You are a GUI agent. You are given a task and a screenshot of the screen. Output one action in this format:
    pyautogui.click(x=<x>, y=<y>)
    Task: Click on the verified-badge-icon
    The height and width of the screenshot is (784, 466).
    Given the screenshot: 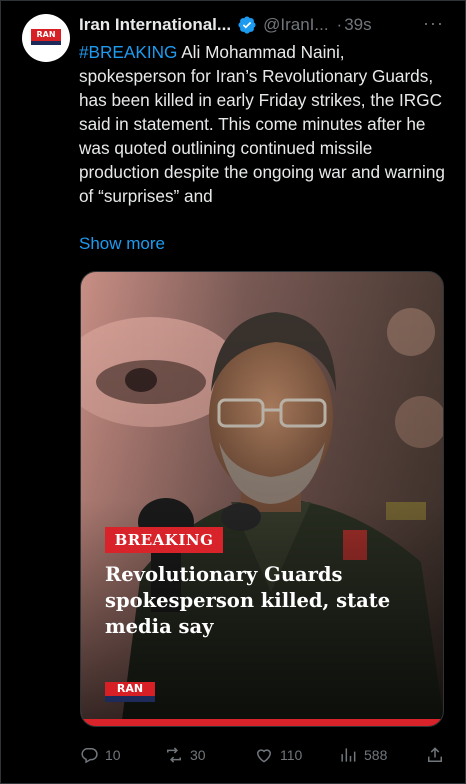 What is the action you would take?
    pyautogui.click(x=247, y=25)
    